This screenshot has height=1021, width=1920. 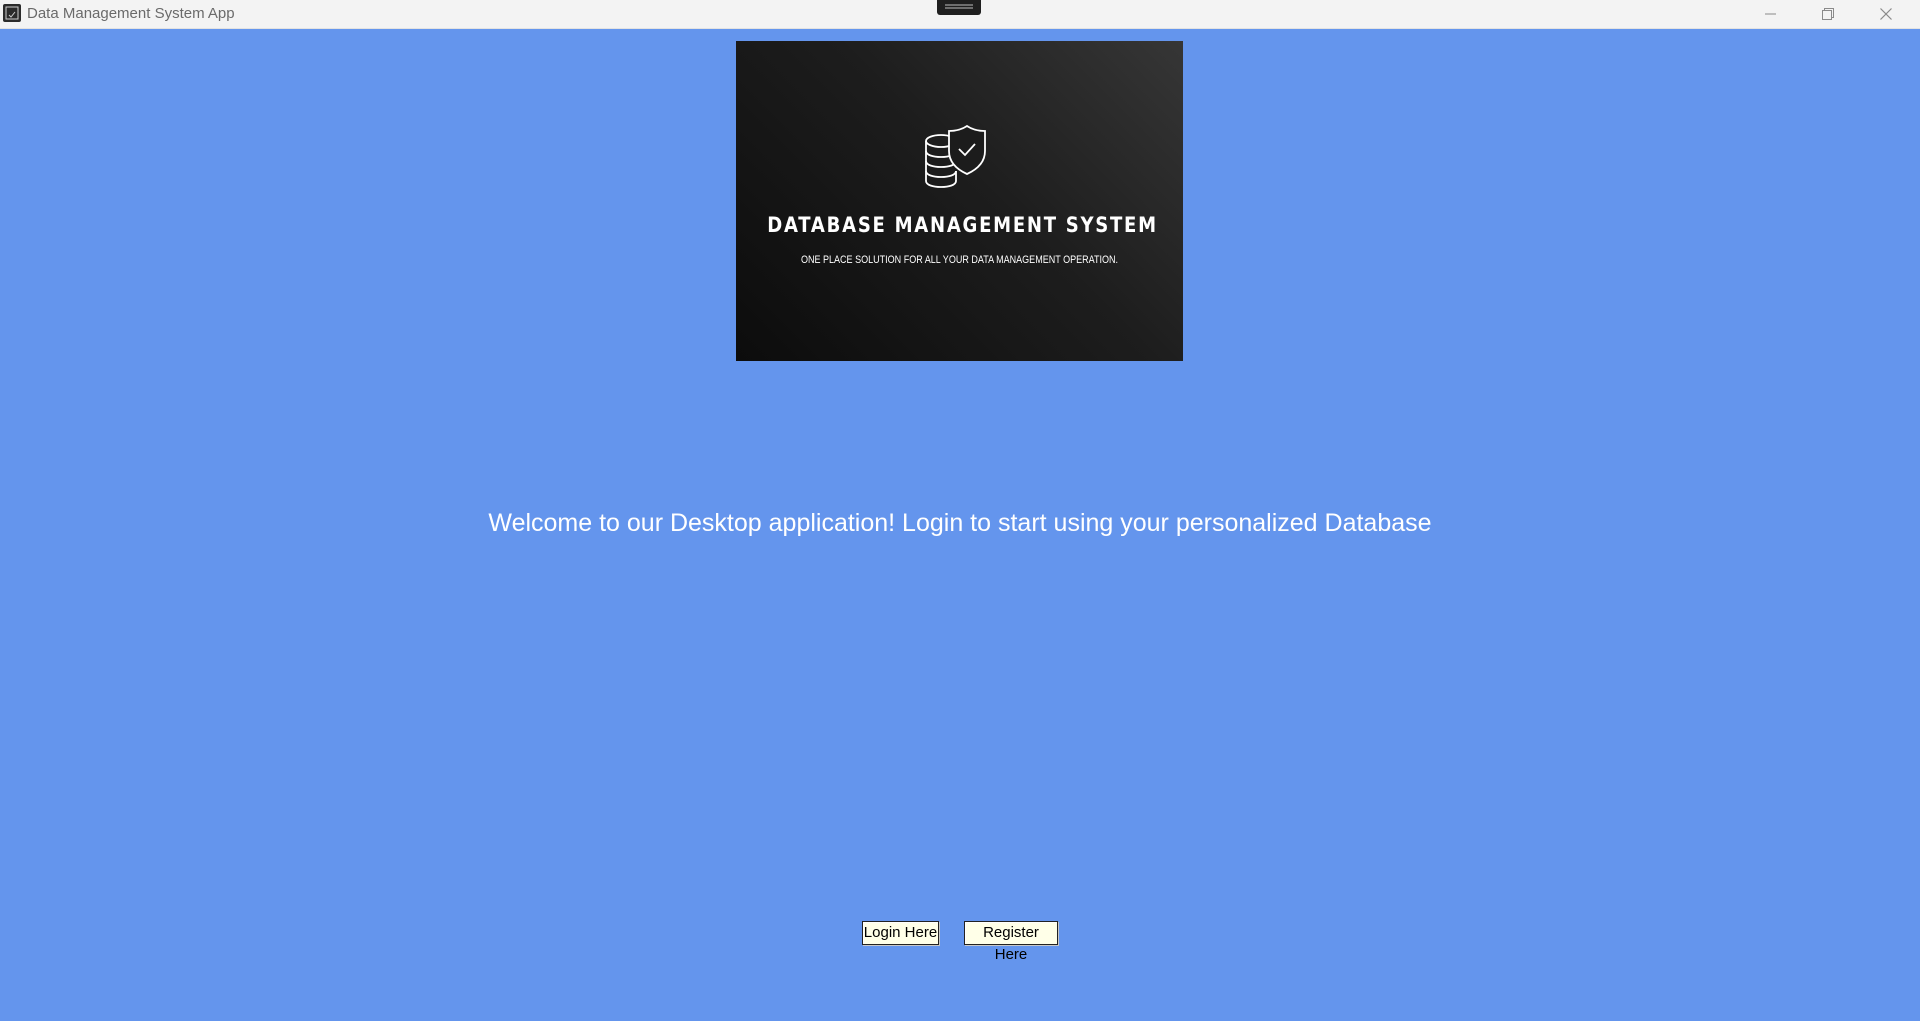 I want to click on restore-button, so click(x=1828, y=14).